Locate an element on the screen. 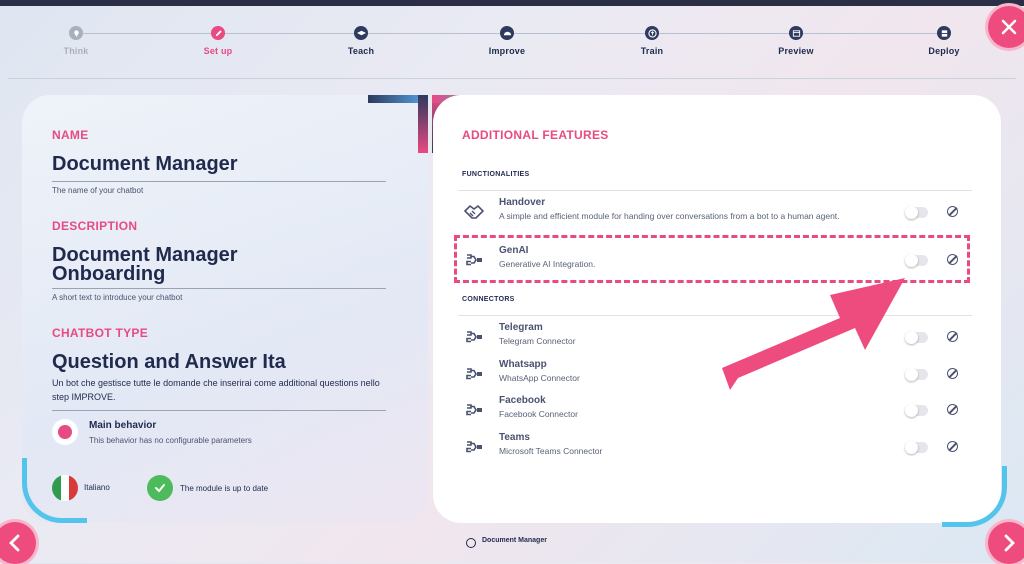  annotation-arrow-icon is located at coordinates (813, 334).